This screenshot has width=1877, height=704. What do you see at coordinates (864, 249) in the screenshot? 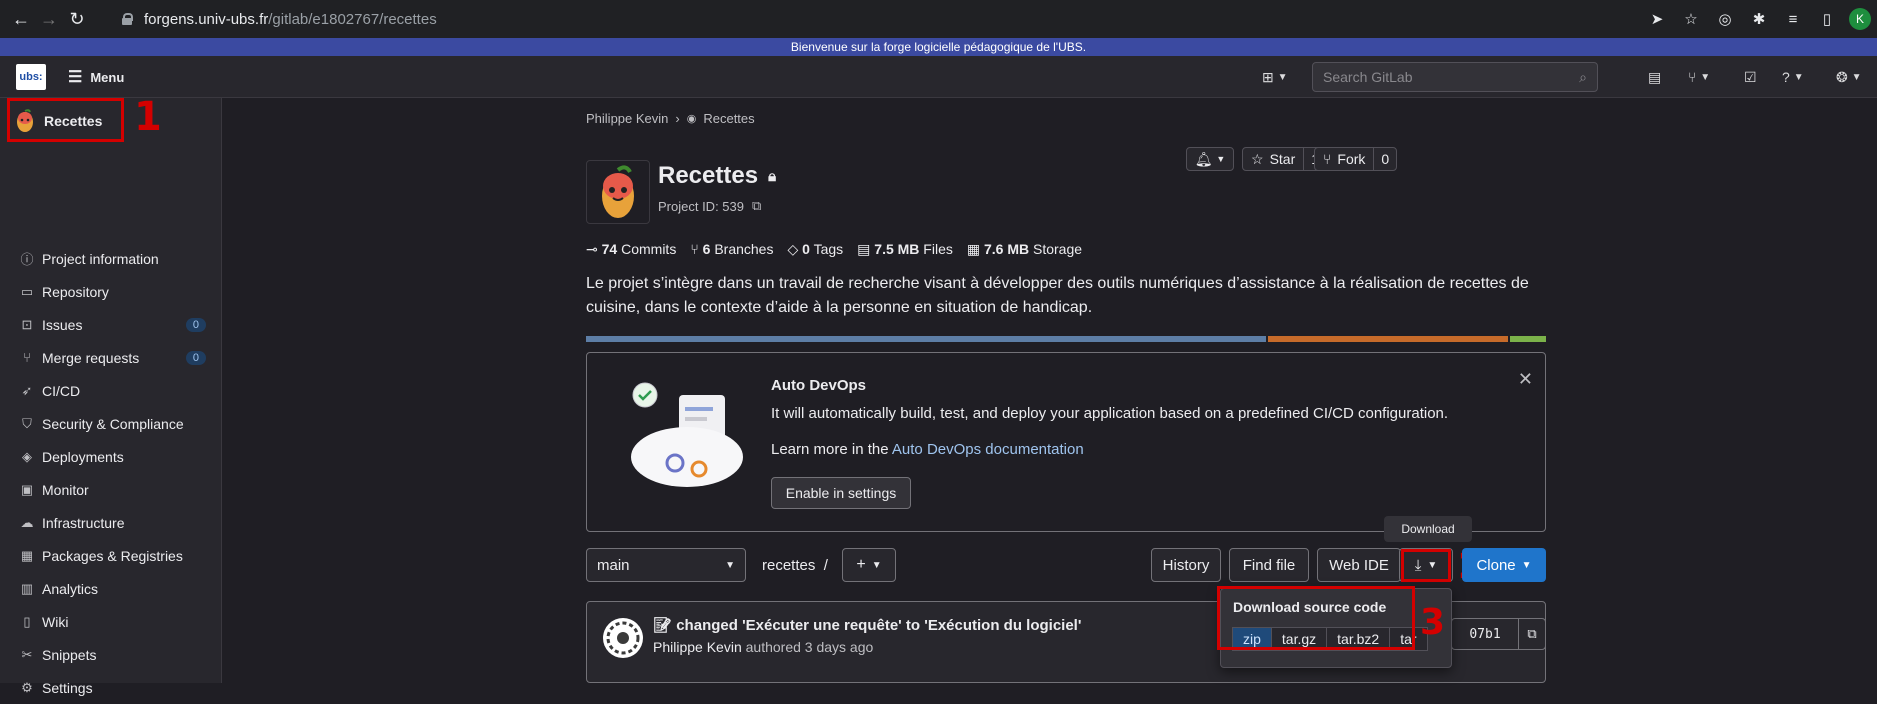
I see `file-icon: ▤` at bounding box center [864, 249].